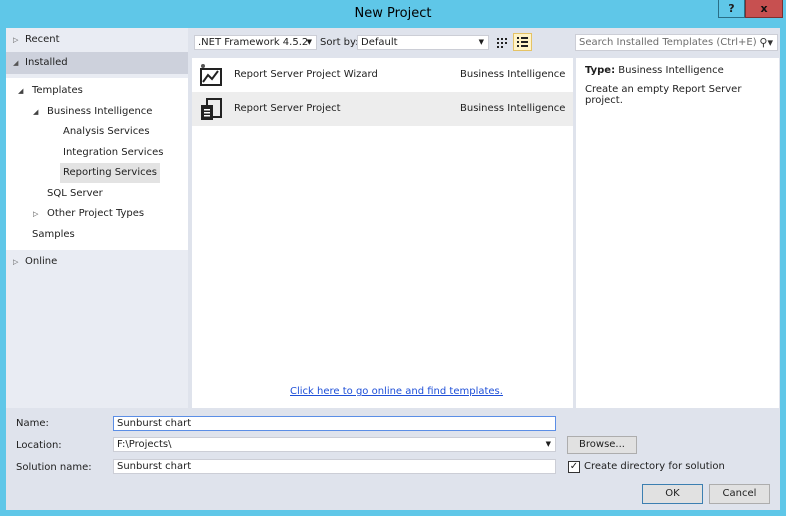  I want to click on type-label: Type:, so click(600, 70).